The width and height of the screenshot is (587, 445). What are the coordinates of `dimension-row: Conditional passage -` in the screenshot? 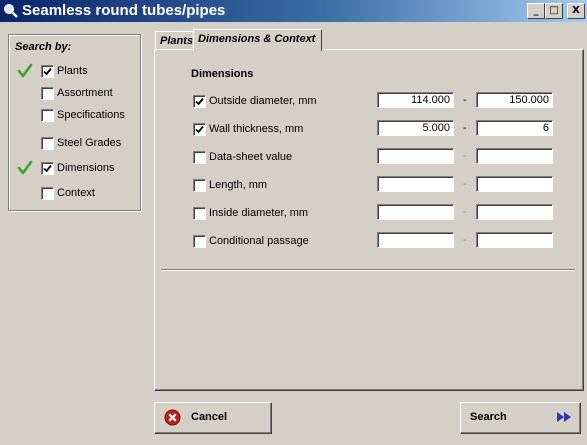 It's located at (378, 241).